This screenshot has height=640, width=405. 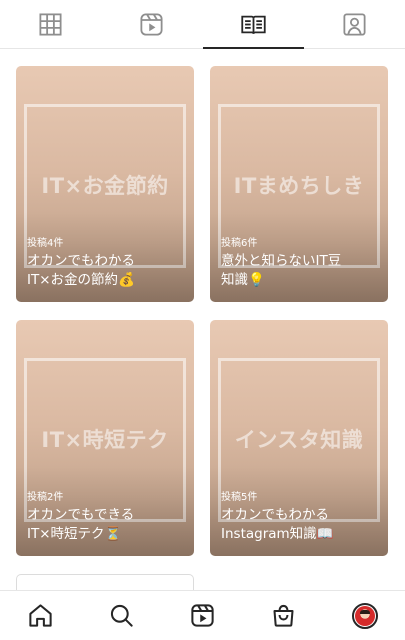 I want to click on avatar, so click(x=364, y=615).